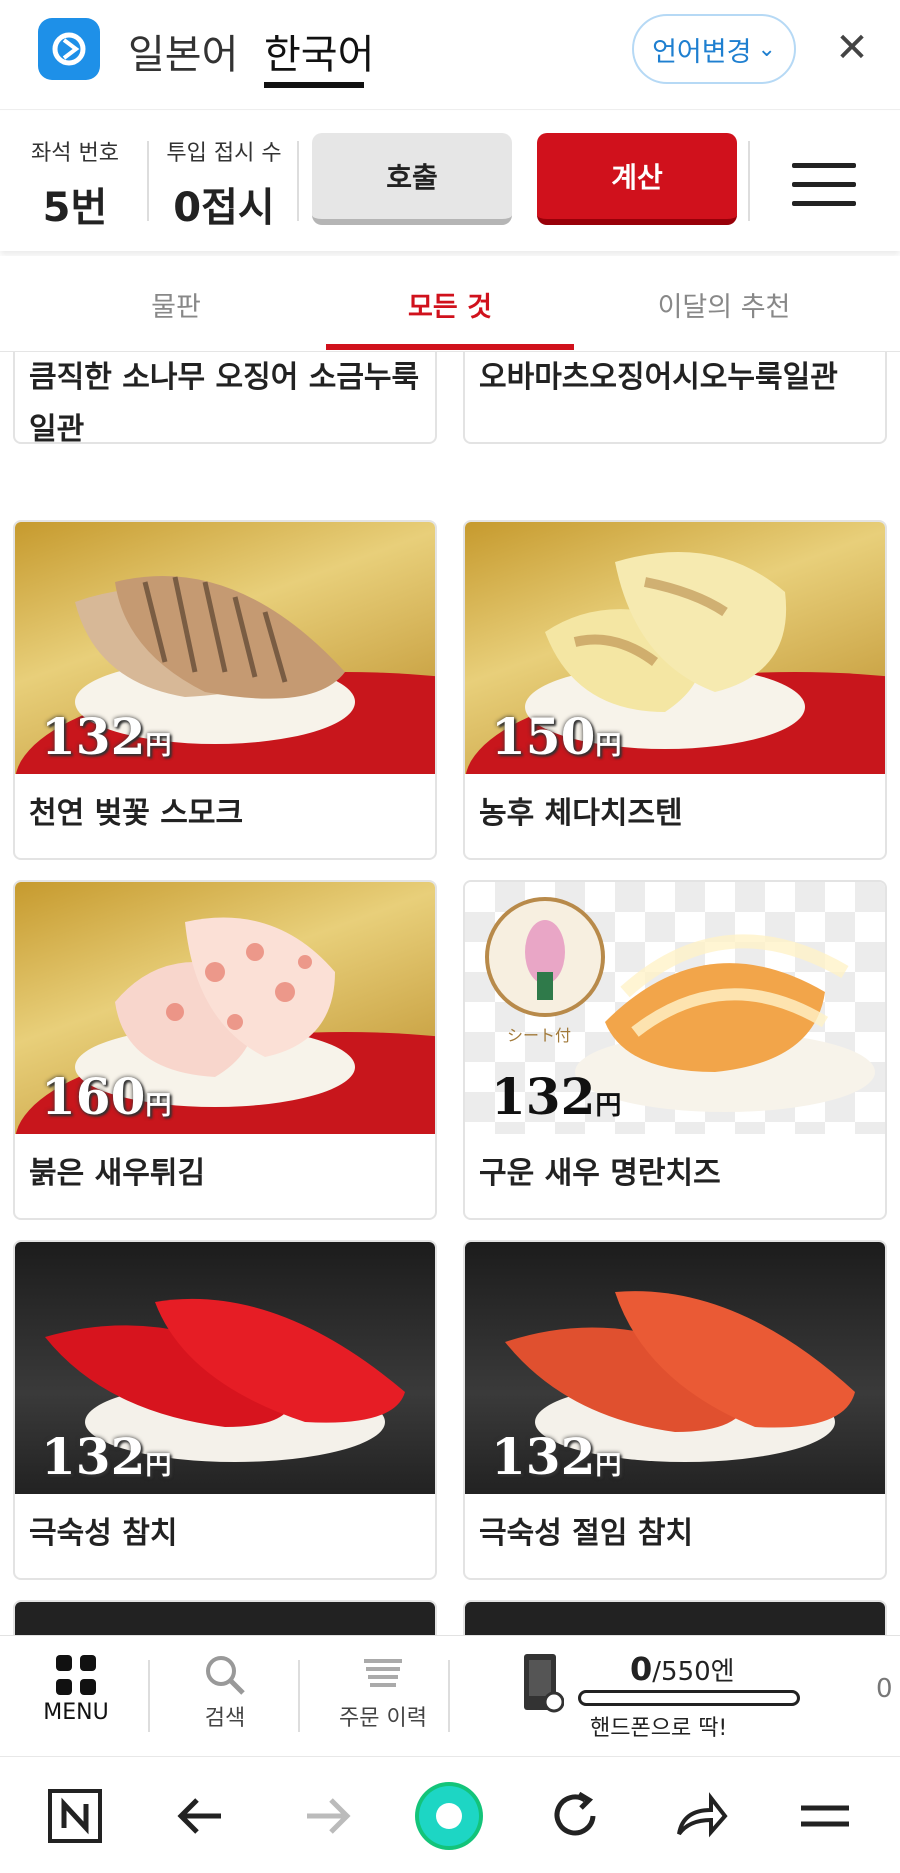  What do you see at coordinates (224, 402) in the screenshot?
I see `item-name: 큼직한 소나무 오징어 소금누룩 일관` at bounding box center [224, 402].